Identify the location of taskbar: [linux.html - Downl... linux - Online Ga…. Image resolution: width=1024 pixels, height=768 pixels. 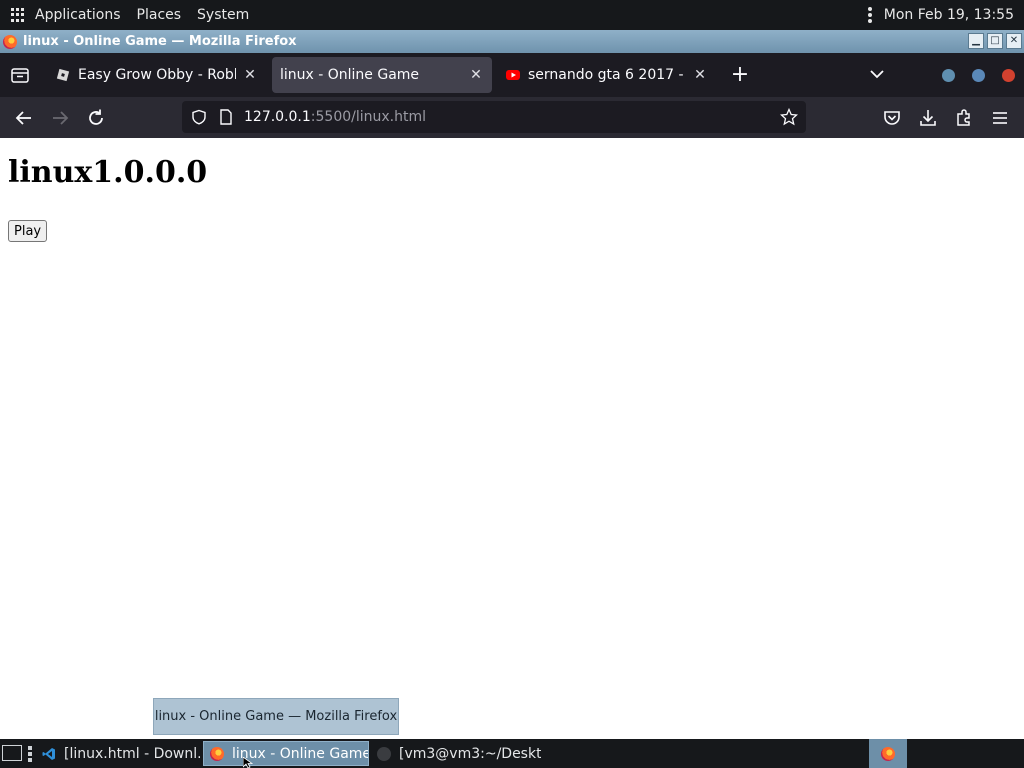
(512, 753).